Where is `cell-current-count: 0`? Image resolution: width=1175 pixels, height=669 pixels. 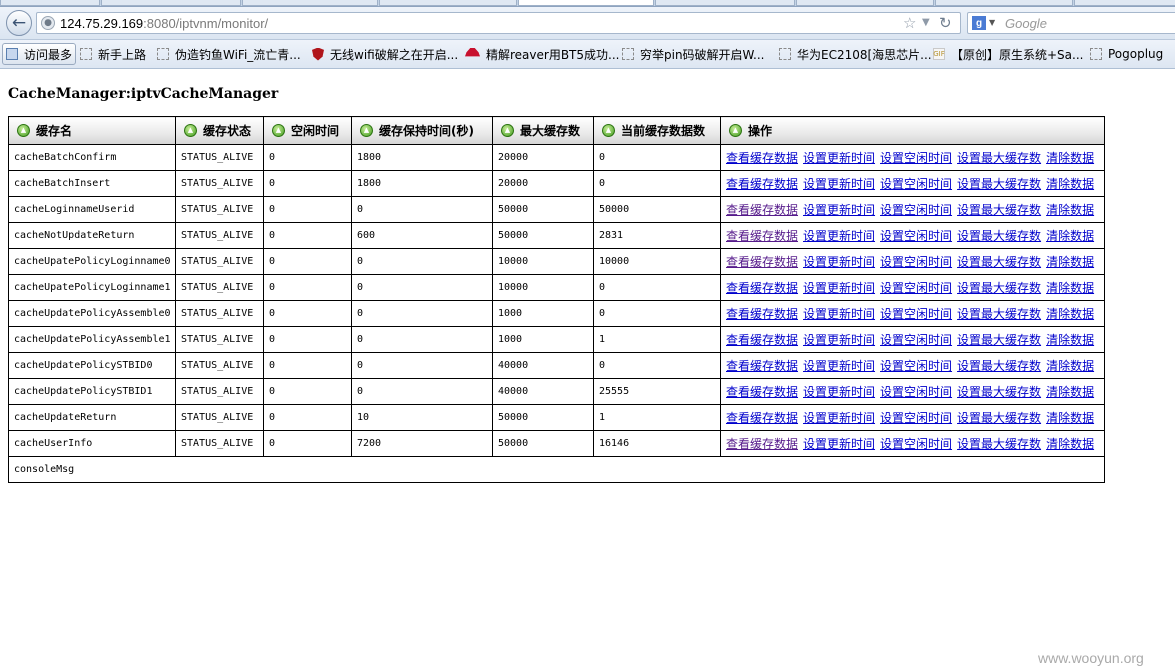
cell-current-count: 0 is located at coordinates (657, 287).